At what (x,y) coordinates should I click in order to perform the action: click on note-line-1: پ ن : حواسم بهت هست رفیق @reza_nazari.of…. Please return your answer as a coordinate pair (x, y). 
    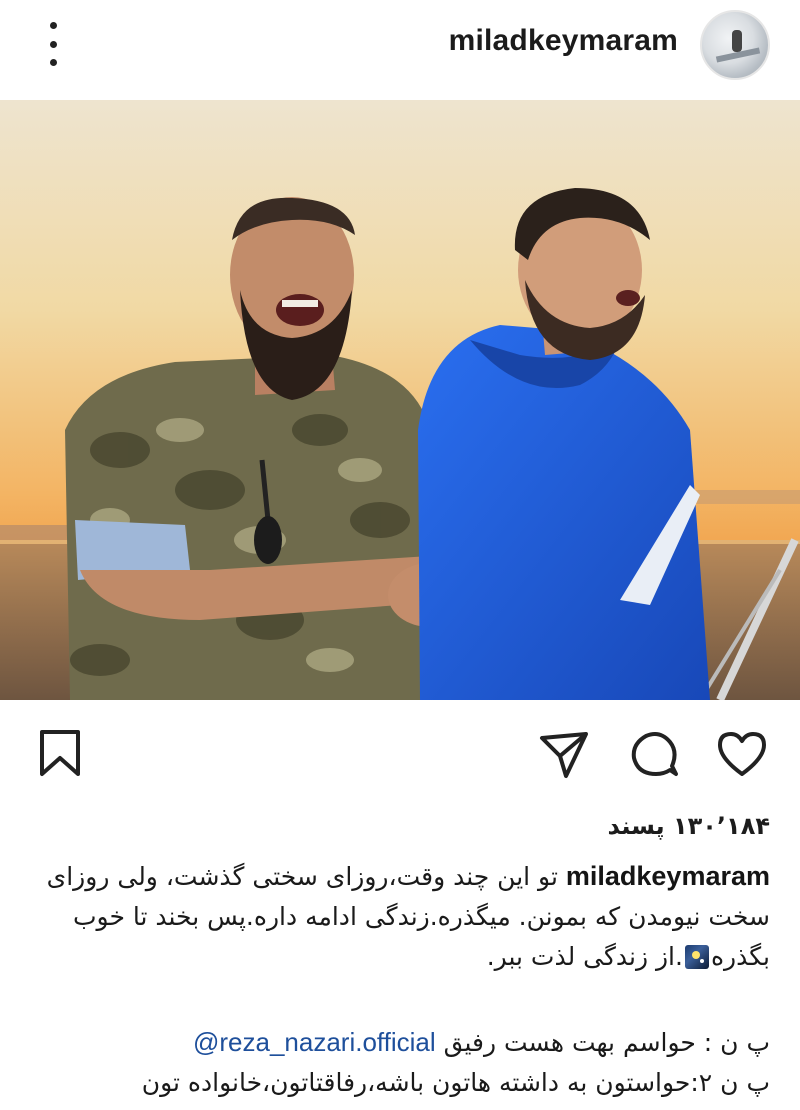
    Looking at the image, I should click on (397, 1042).